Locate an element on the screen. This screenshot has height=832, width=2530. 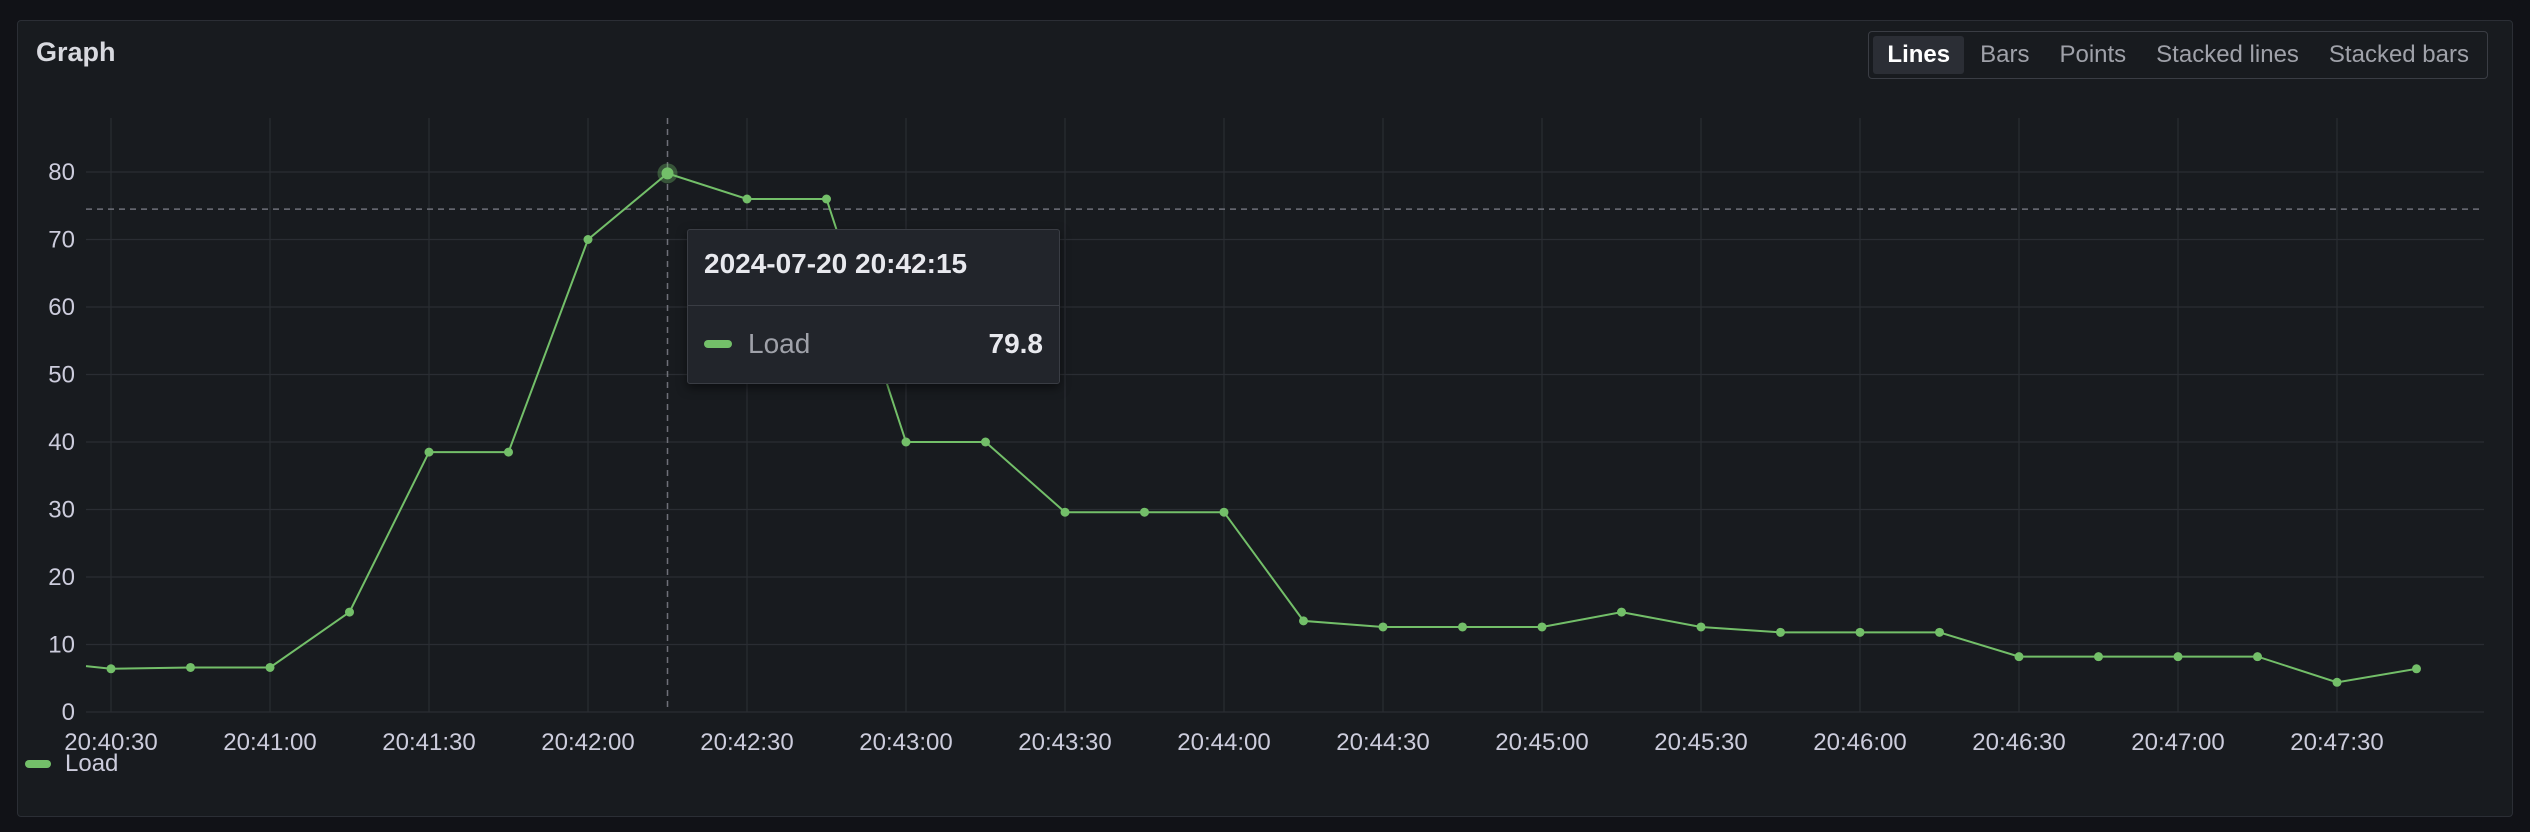
legend: Load is located at coordinates (71, 764).